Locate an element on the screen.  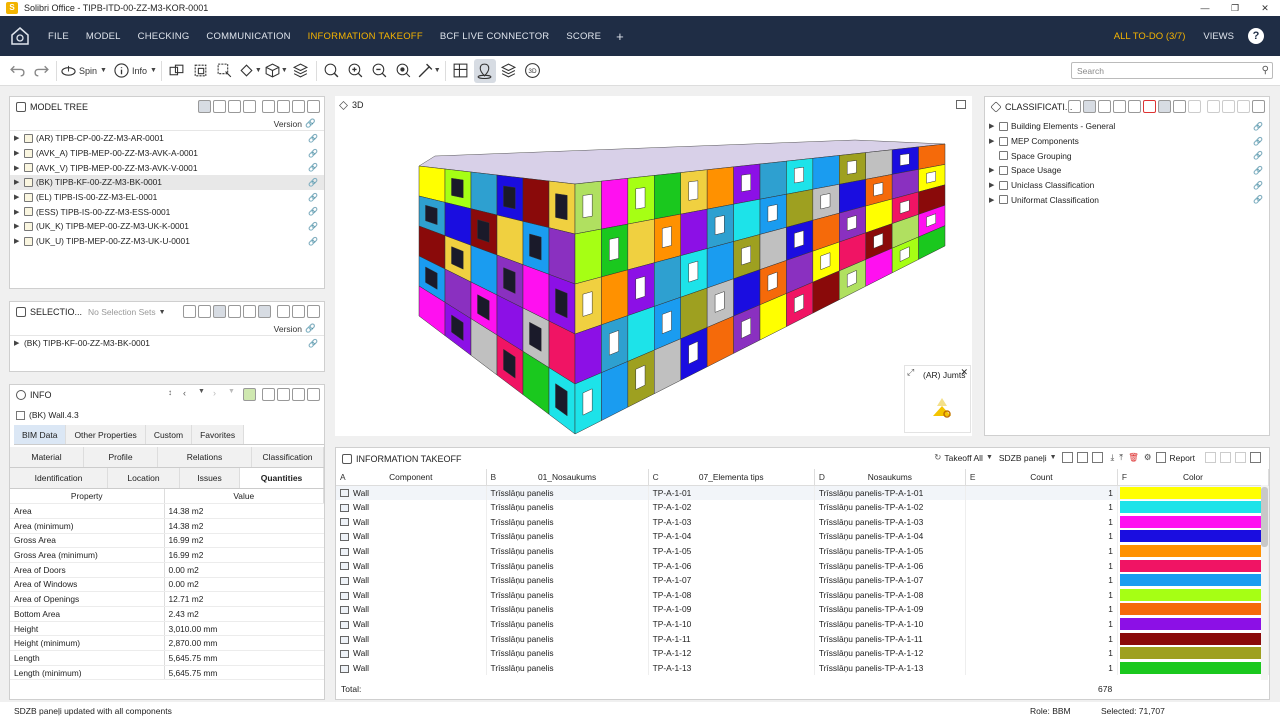
menu-file: FILE is located at coordinates (58, 36).